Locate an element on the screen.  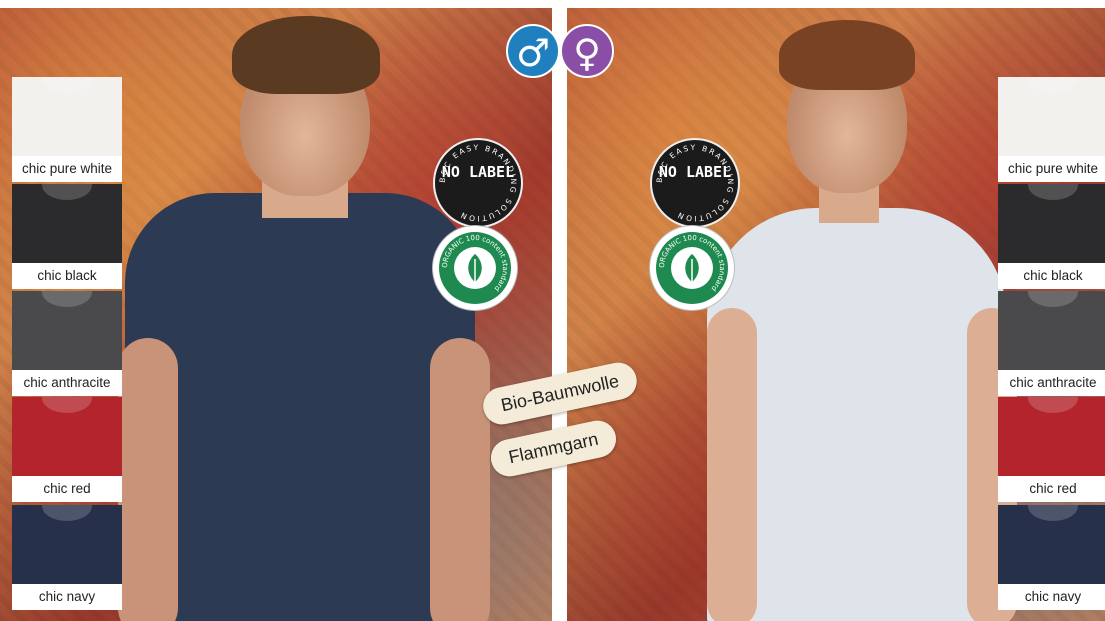
color-variant-right: chic black is located at coordinates (1051, 236).